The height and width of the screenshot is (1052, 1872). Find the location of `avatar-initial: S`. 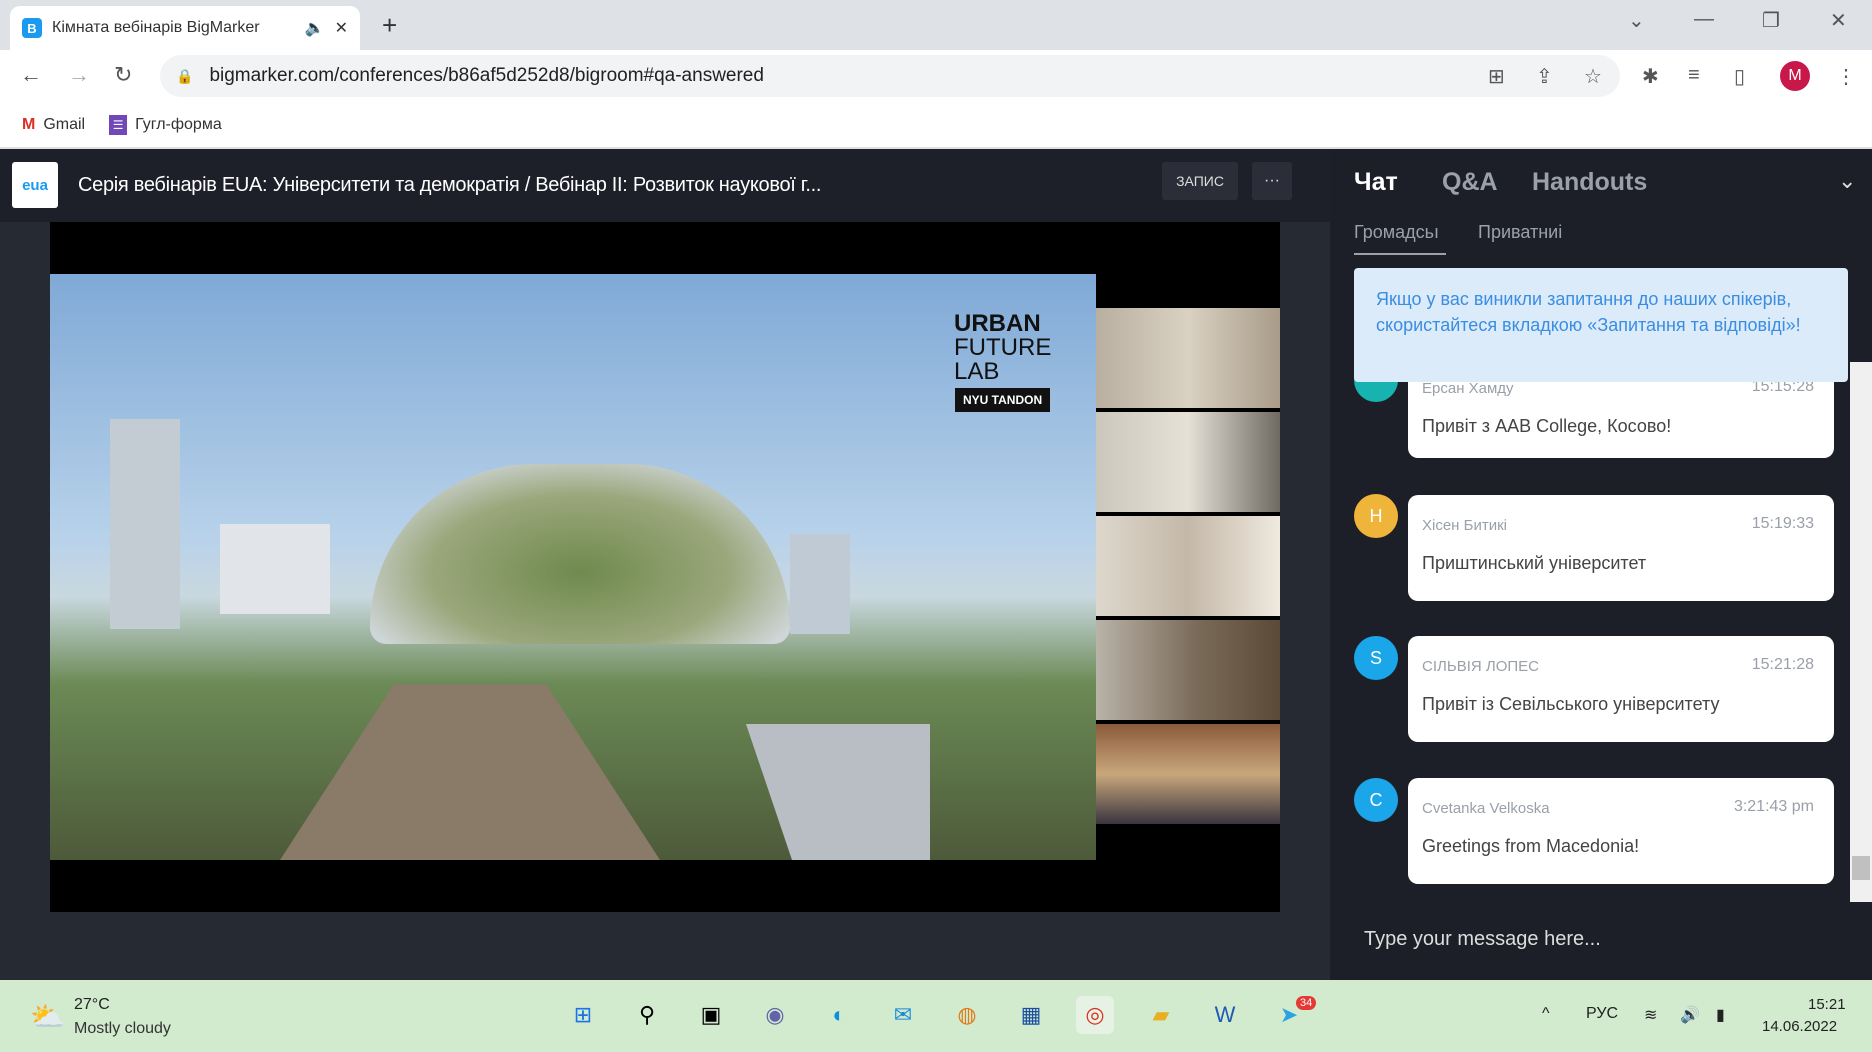

avatar-initial: S is located at coordinates (1375, 657).